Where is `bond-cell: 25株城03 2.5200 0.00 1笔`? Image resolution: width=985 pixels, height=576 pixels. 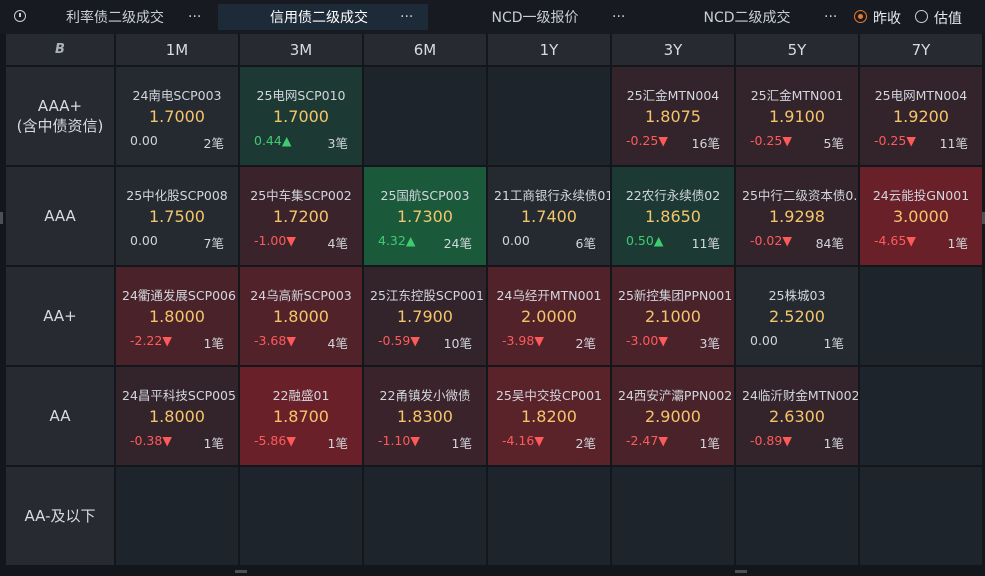 bond-cell: 25株城03 2.5200 0.00 1笔 is located at coordinates (797, 316).